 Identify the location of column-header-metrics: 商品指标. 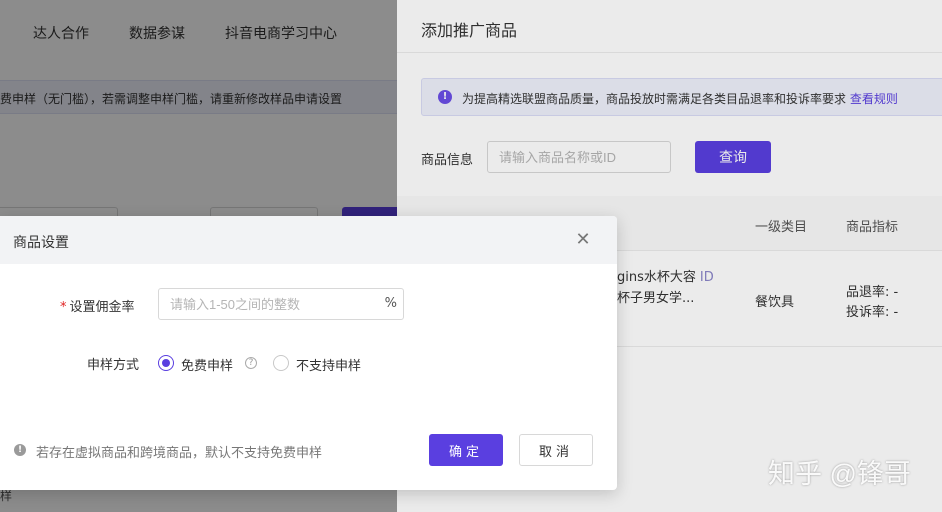
(872, 227).